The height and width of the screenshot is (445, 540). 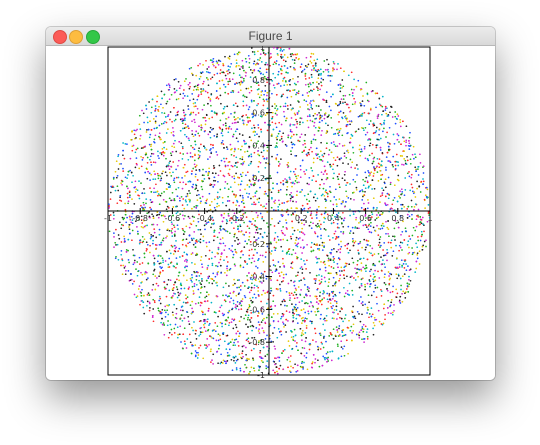 What do you see at coordinates (270, 36) in the screenshot?
I see `title-bar: Figure 1` at bounding box center [270, 36].